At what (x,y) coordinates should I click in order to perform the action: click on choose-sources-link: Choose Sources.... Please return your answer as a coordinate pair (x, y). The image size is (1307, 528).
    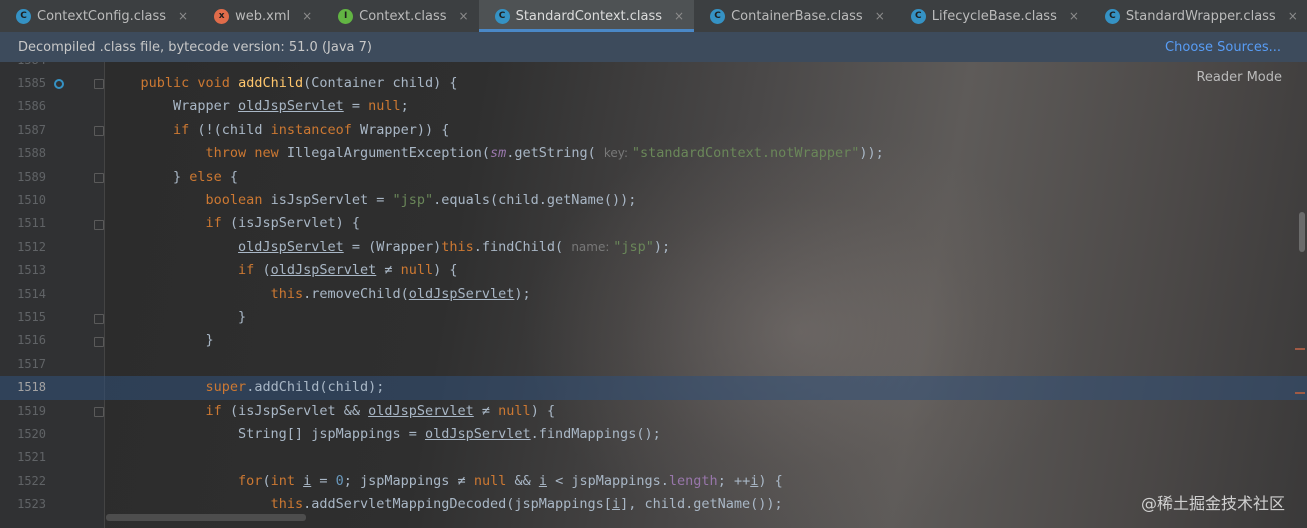
    Looking at the image, I should click on (1223, 47).